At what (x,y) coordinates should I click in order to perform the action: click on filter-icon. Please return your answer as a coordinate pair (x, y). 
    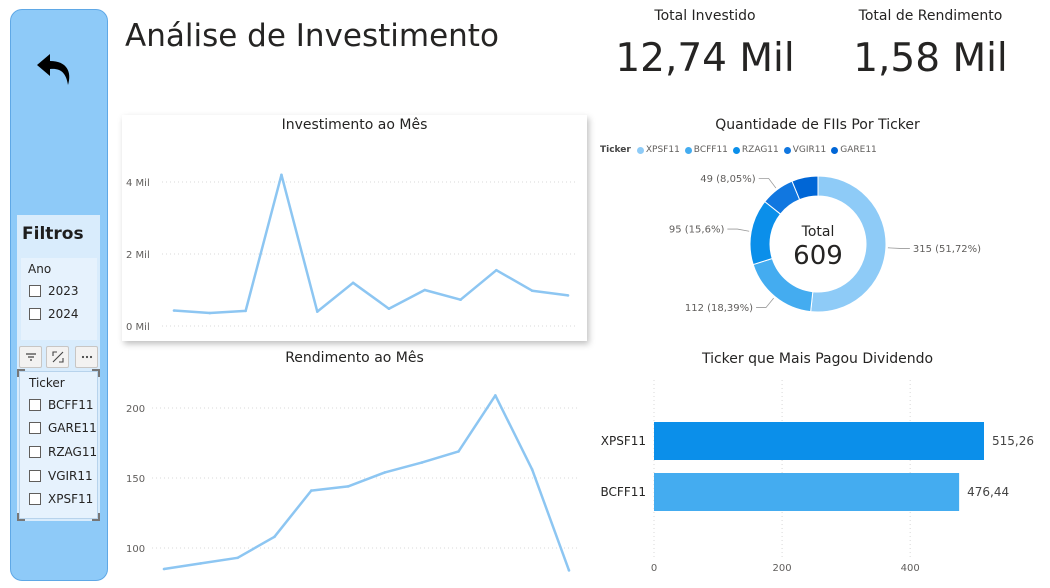
    Looking at the image, I should click on (30, 357).